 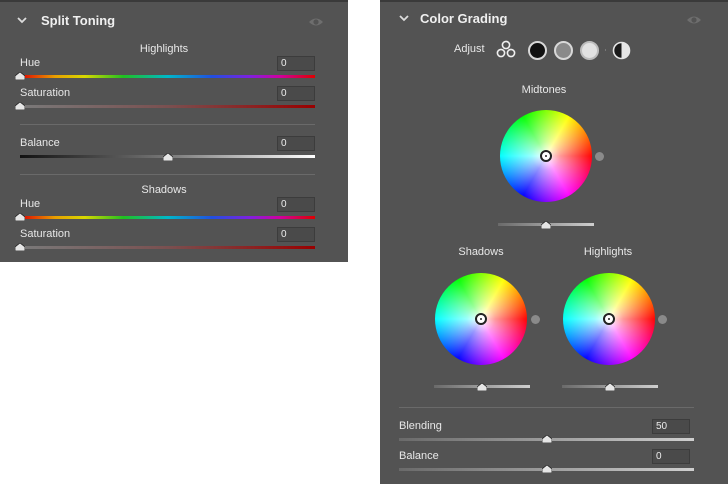 What do you see at coordinates (420, 426) in the screenshot?
I see `blending-label: Blending` at bounding box center [420, 426].